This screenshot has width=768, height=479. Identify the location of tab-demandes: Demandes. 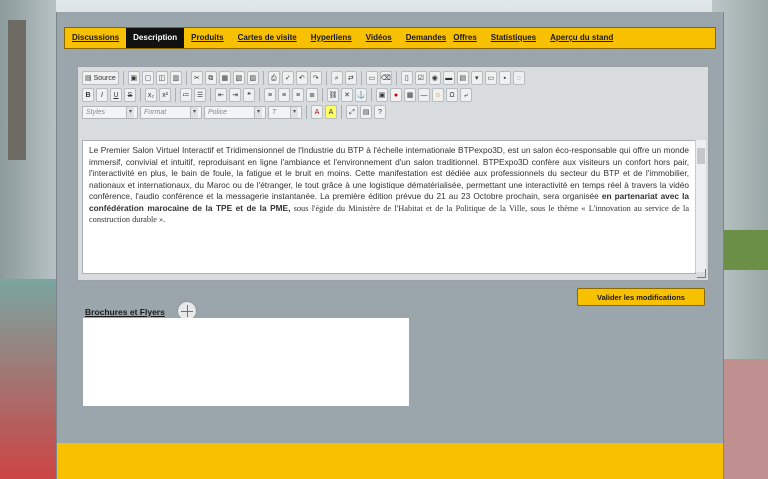
(426, 38).